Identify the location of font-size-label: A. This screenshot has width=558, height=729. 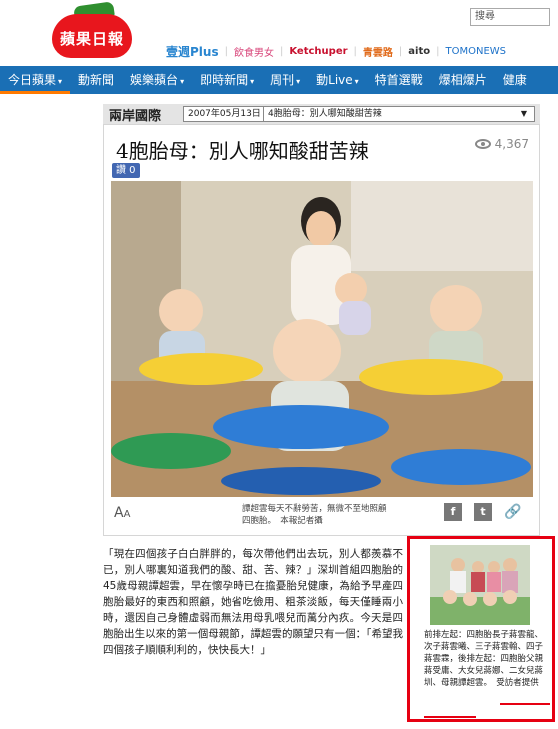
(119, 513).